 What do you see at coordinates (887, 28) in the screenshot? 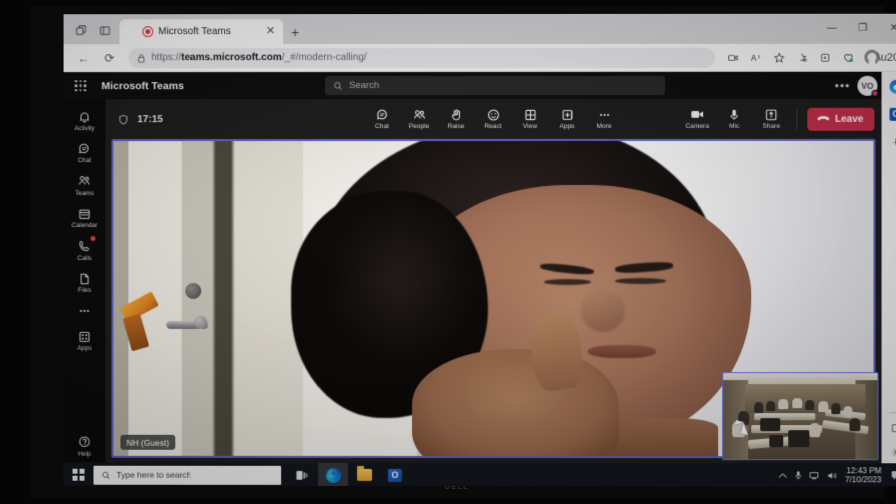
I see `window-close-button: ✕` at bounding box center [887, 28].